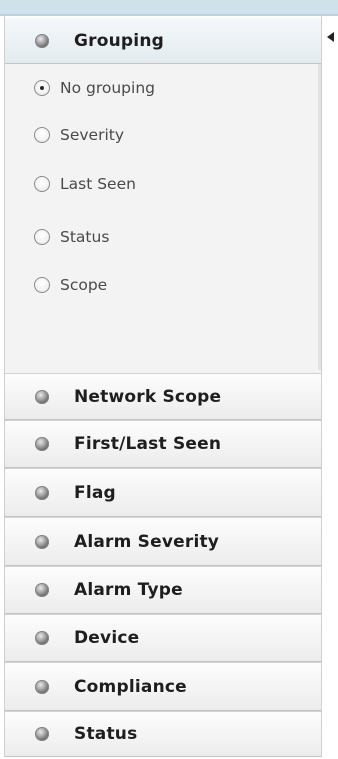 This screenshot has height=759, width=338. I want to click on section-header-flag: Flag, so click(163, 492).